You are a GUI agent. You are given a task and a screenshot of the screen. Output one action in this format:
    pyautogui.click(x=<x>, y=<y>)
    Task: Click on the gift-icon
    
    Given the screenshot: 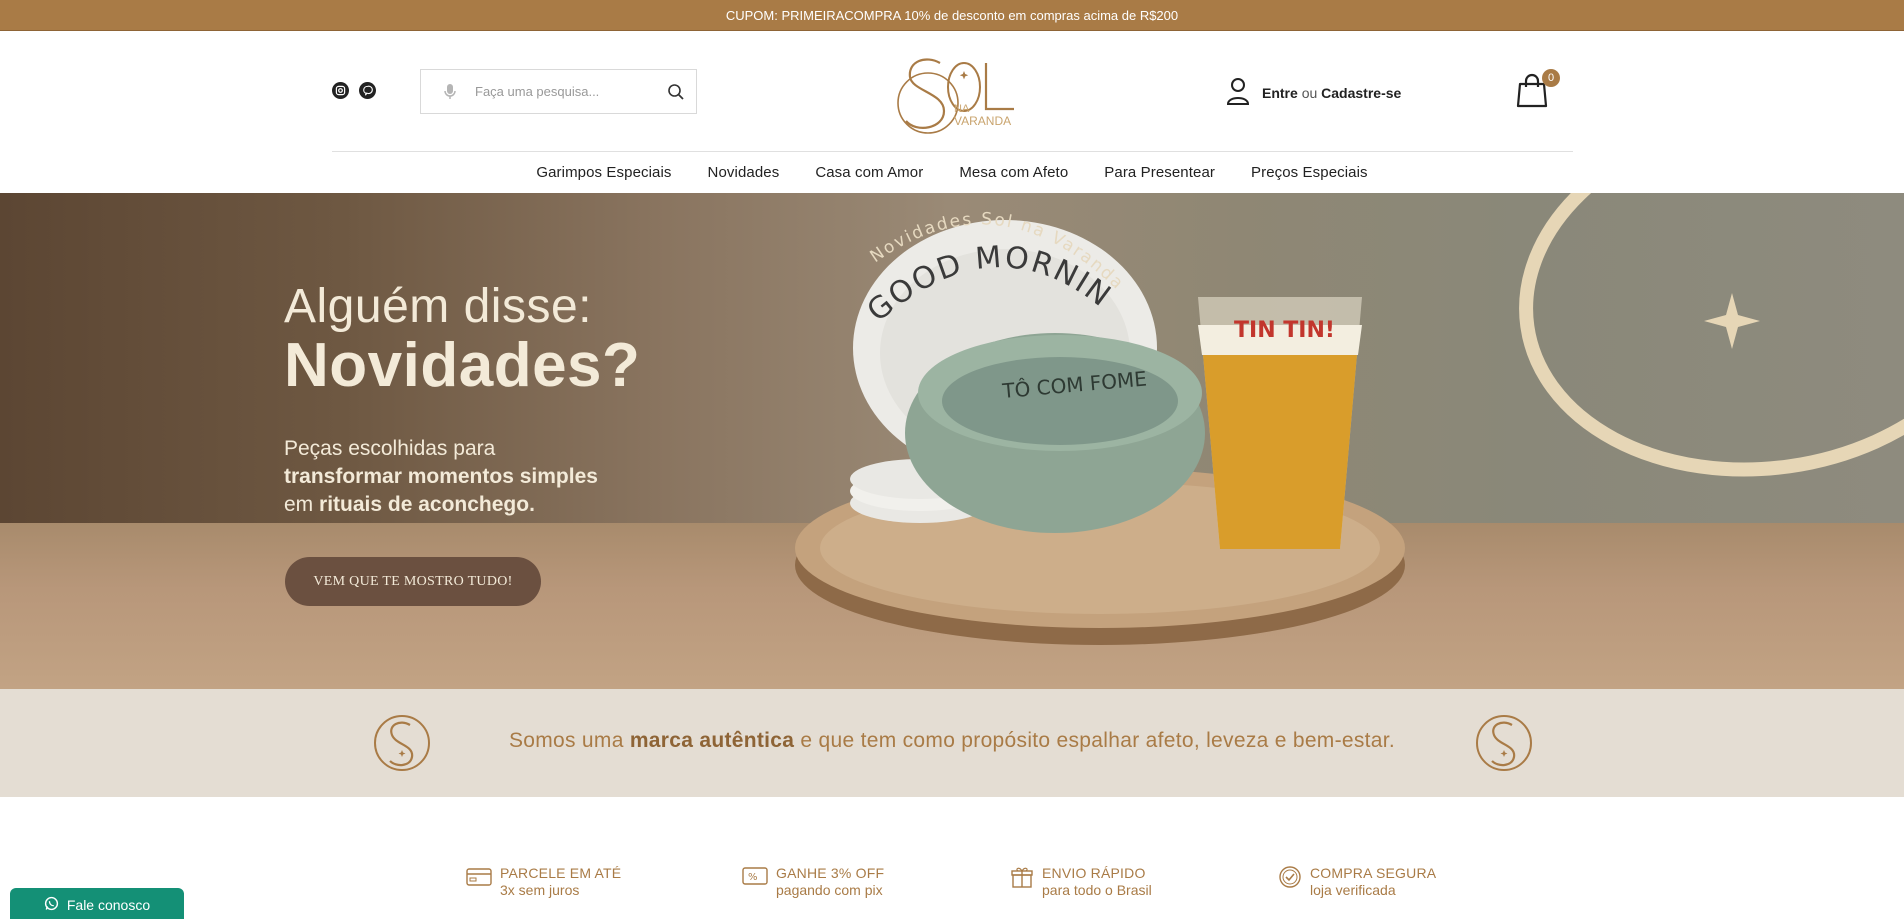 What is the action you would take?
    pyautogui.click(x=1022, y=879)
    